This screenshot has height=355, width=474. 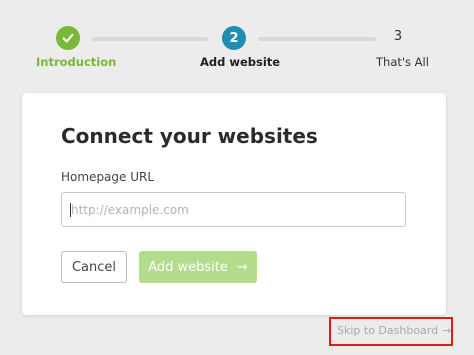 I want to click on text-cursor, so click(x=70, y=210).